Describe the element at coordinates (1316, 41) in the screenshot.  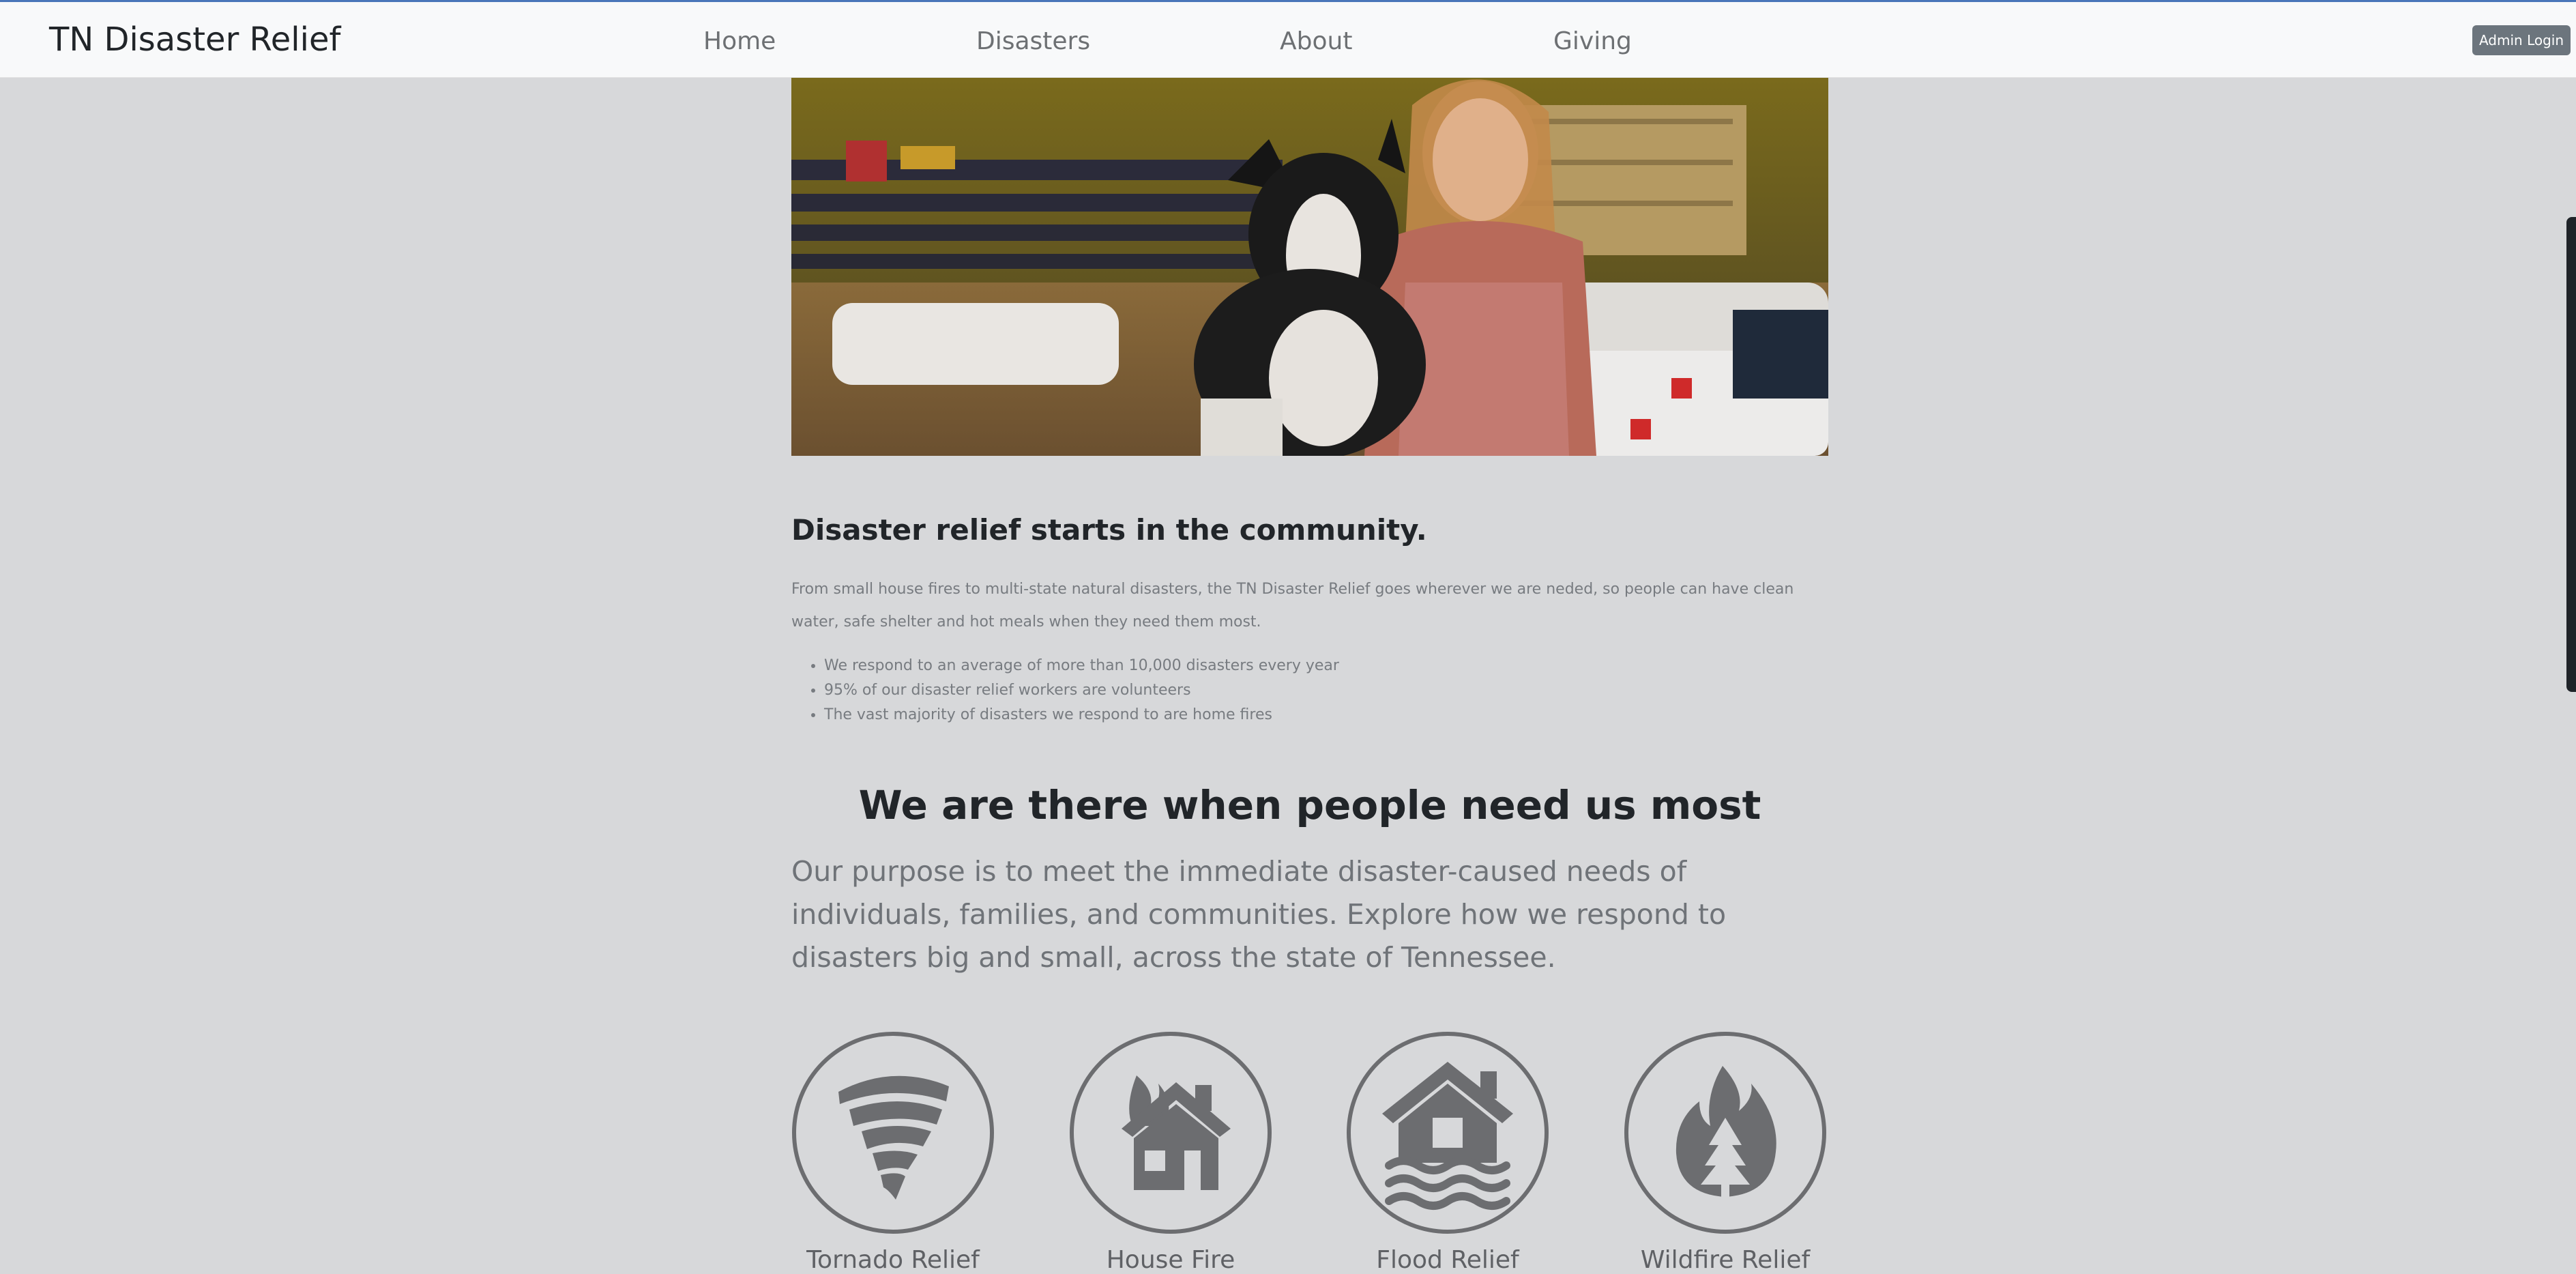
I see `nav-about: About` at that location.